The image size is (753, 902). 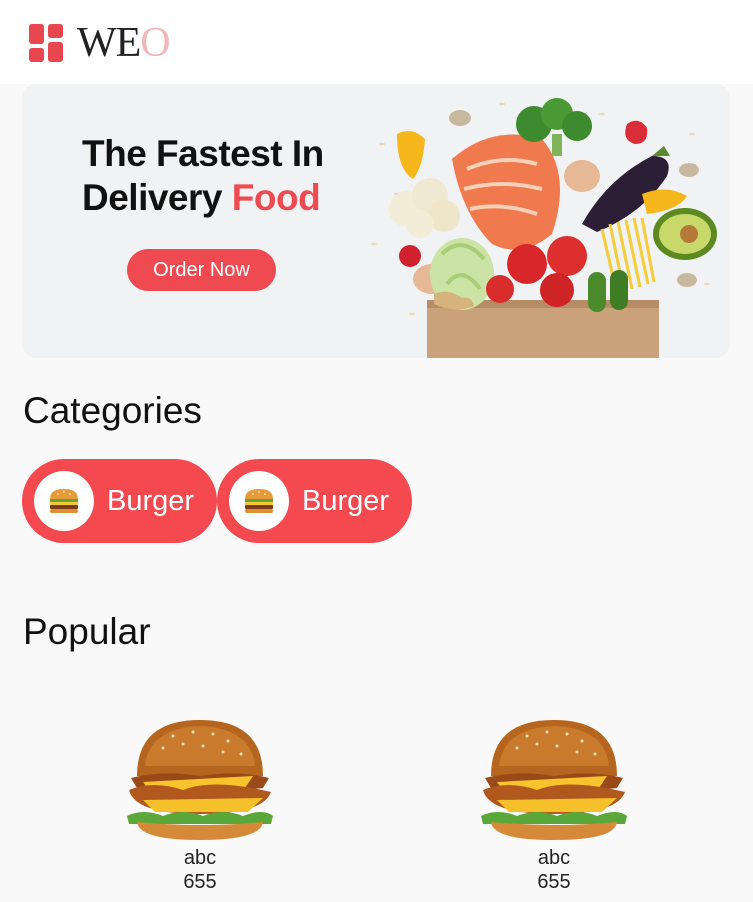 What do you see at coordinates (544, 228) in the screenshot?
I see `groceries-bag-image` at bounding box center [544, 228].